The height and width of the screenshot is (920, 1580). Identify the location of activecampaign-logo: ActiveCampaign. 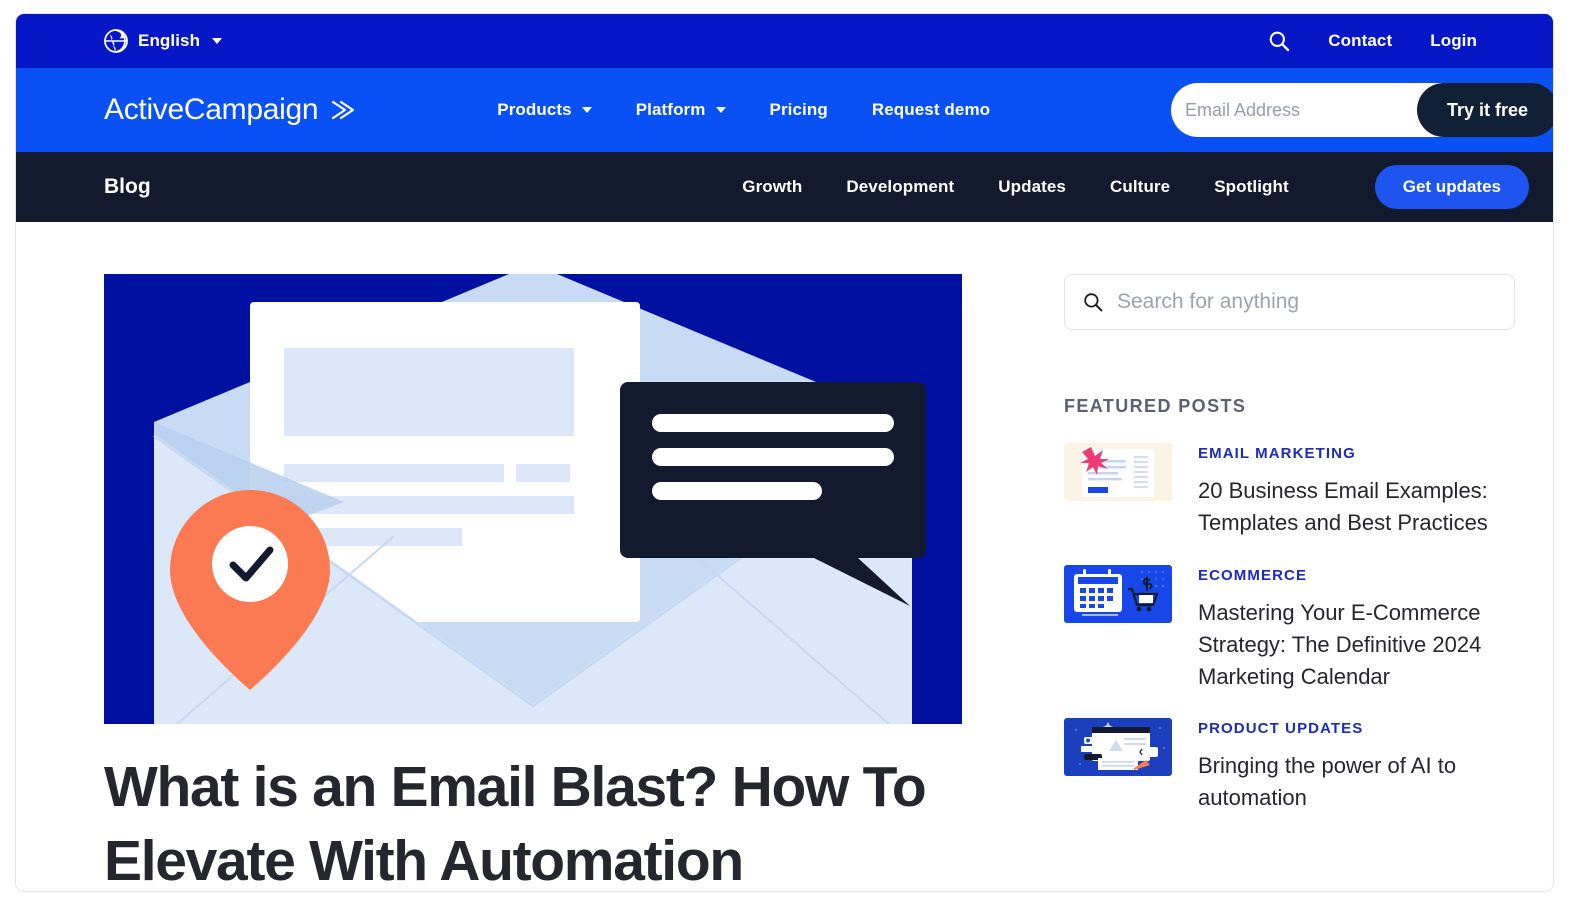
(229, 110).